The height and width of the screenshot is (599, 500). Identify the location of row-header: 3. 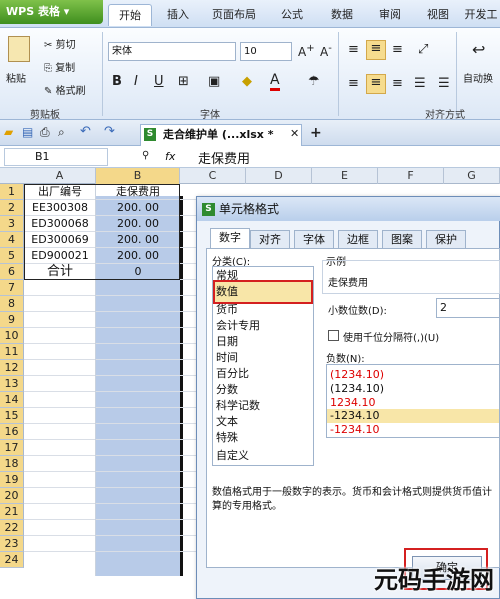
(12, 224).